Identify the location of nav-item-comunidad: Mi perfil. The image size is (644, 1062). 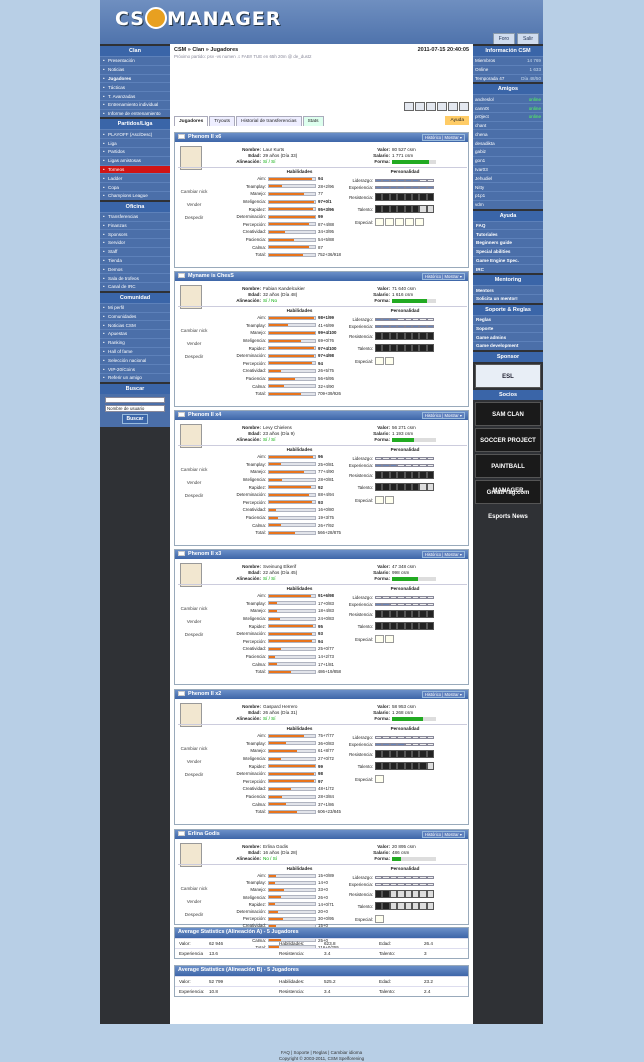
(135, 307).